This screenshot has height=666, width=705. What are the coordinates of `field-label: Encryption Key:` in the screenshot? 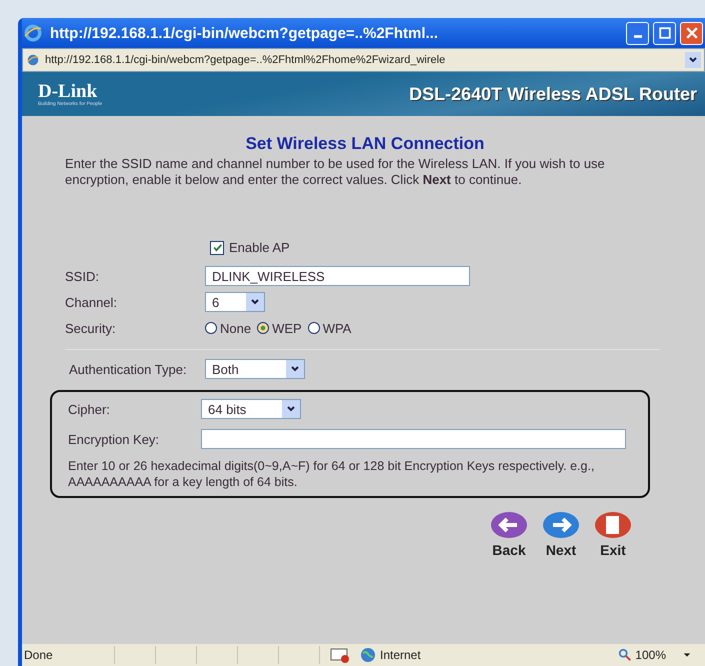 It's located at (114, 439).